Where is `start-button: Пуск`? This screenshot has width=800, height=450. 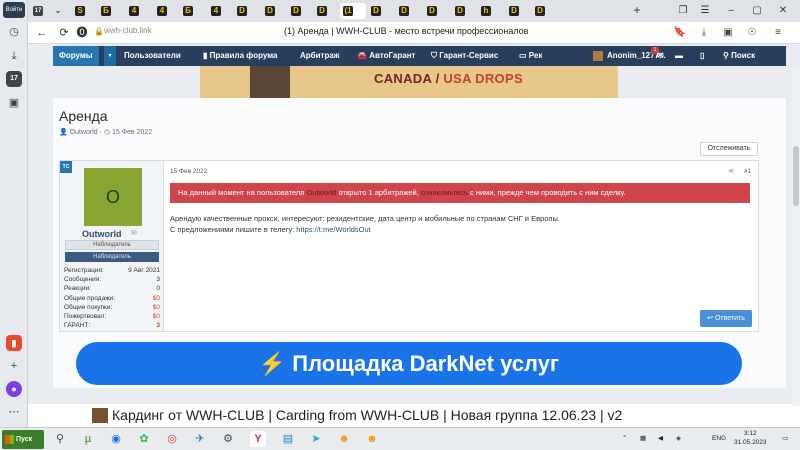 start-button: Пуск is located at coordinates (23, 439).